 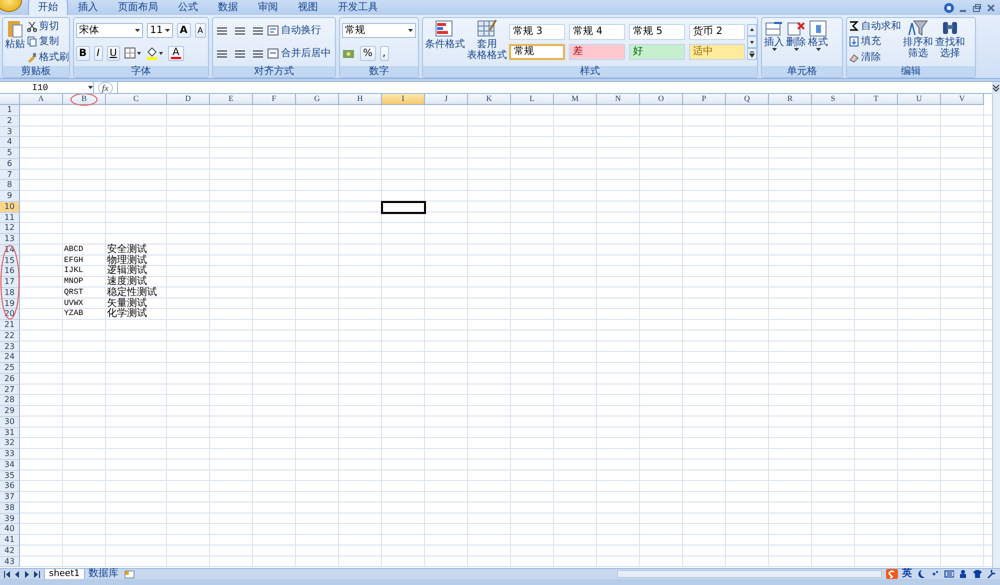 I want to click on row-header: 12, so click(x=10, y=228).